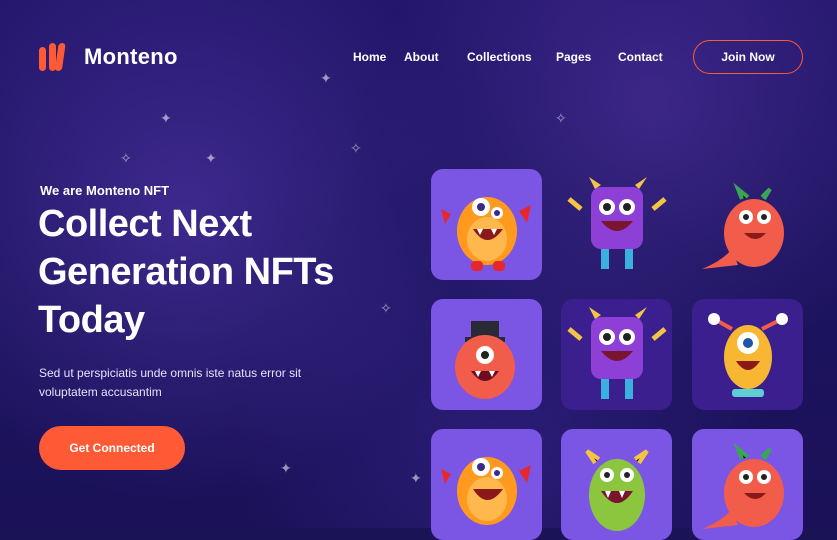  I want to click on red-hat-monster-icon, so click(485, 360).